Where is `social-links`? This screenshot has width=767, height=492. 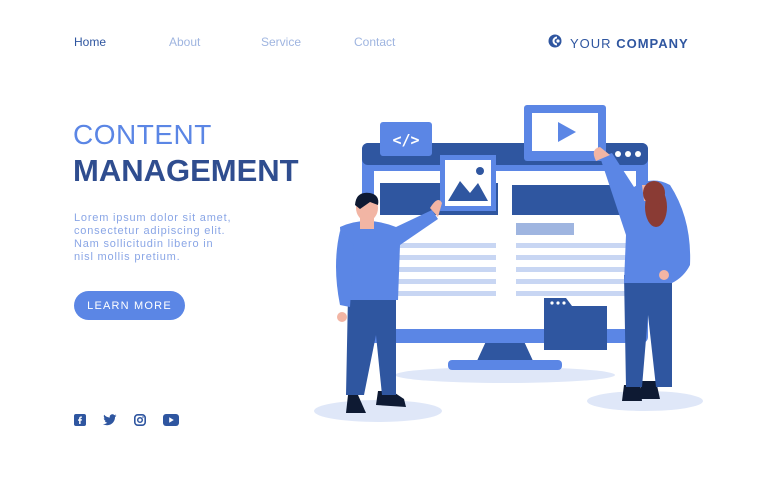 social-links is located at coordinates (126, 422).